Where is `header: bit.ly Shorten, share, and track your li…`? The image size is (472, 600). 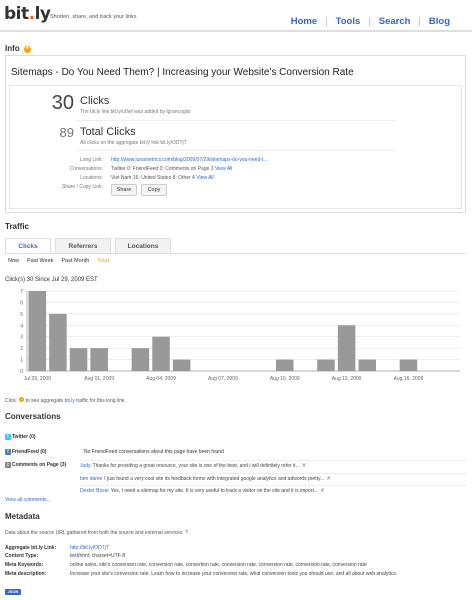 header: bit.ly Shorten, share, and track your li… is located at coordinates (236, 15).